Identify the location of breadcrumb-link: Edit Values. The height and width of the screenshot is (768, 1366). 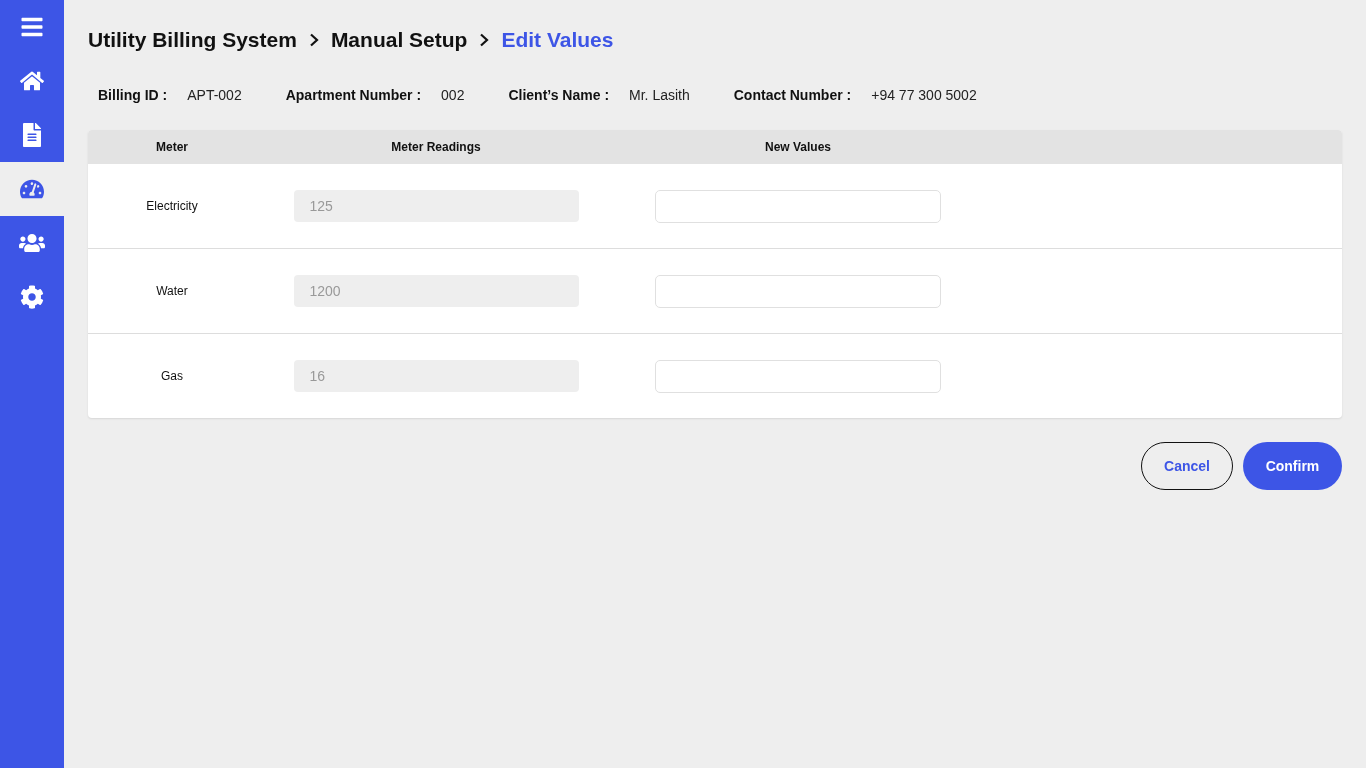
(557, 40).